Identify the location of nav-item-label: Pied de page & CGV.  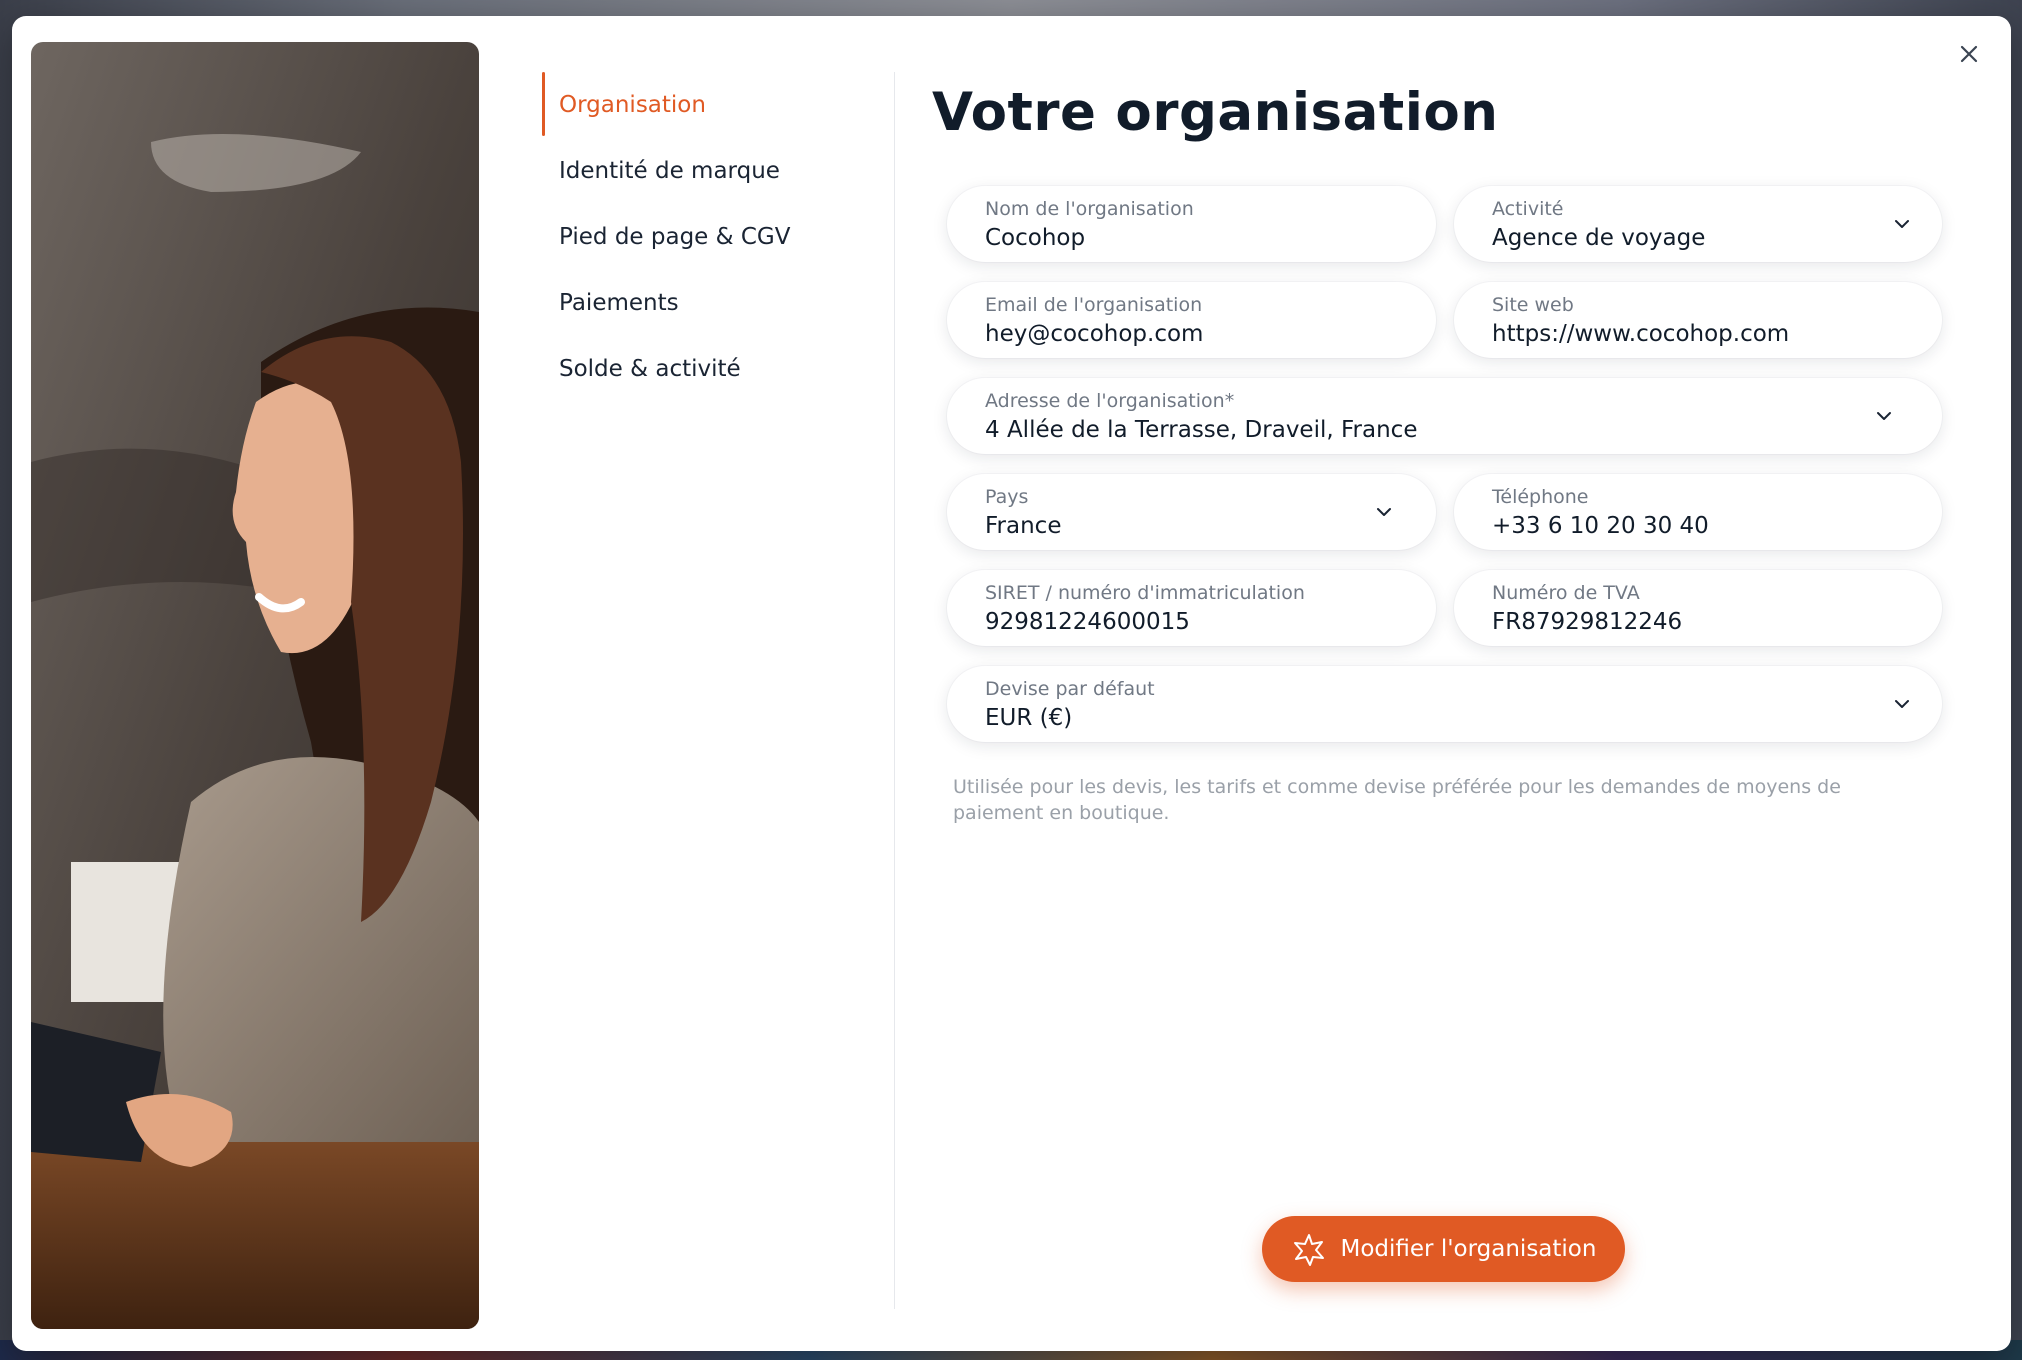
(675, 237).